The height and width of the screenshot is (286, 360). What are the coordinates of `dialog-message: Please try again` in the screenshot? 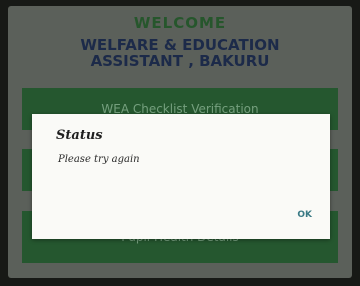 It's located at (99, 159).